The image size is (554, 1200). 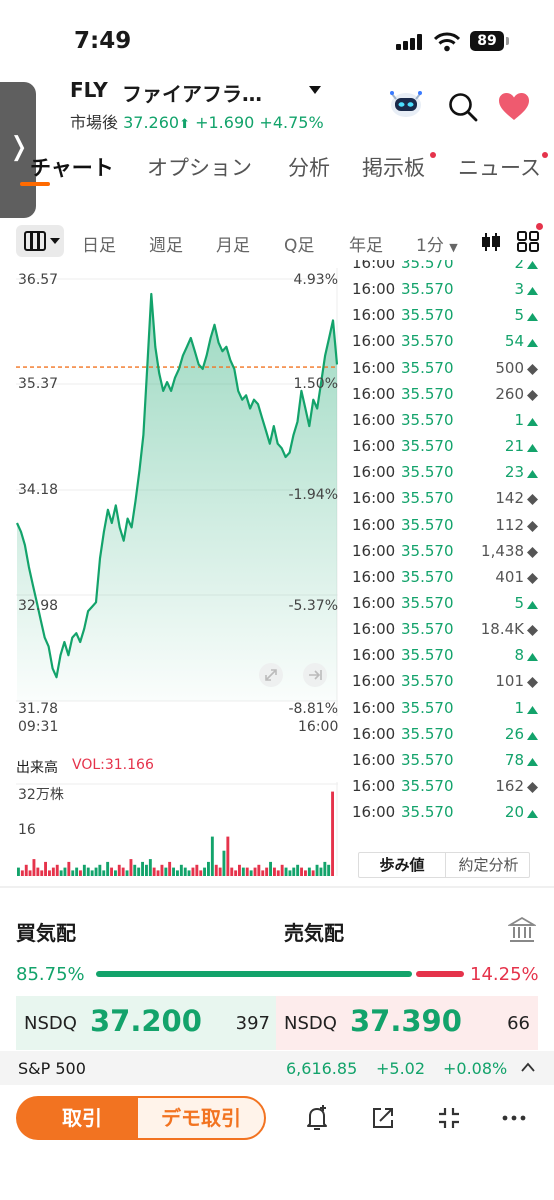 I want to click on tick-volume: 23, so click(x=514, y=472).